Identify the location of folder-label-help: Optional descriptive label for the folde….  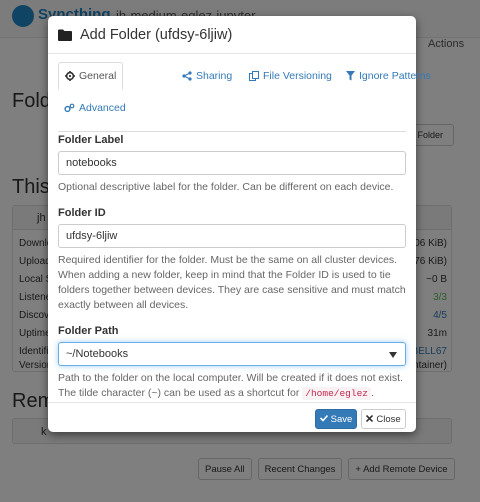
(226, 187).